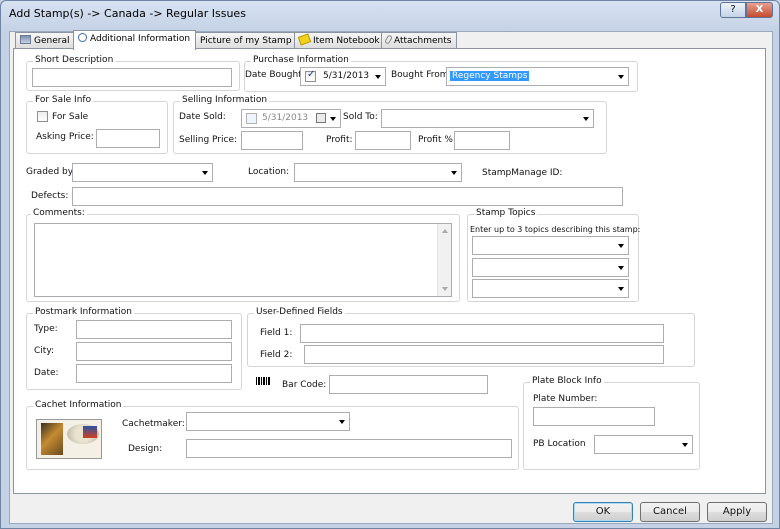 This screenshot has width=780, height=529. I want to click on tab-attachments: Attachments, so click(419, 40).